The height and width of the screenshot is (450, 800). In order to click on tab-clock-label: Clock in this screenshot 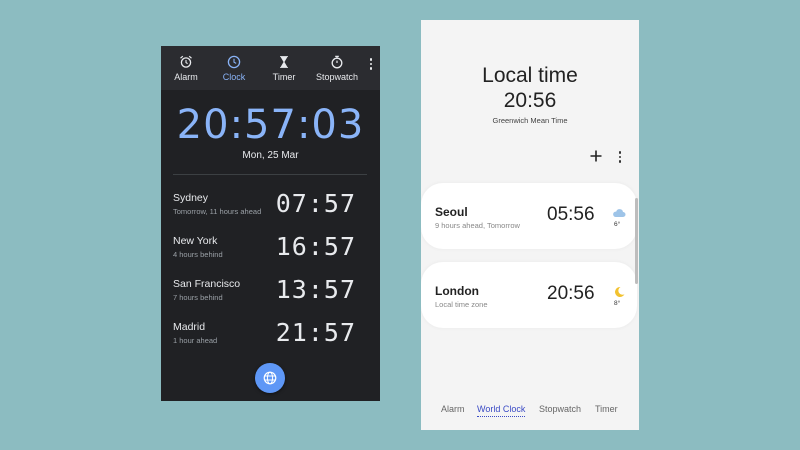, I will do `click(234, 77)`.